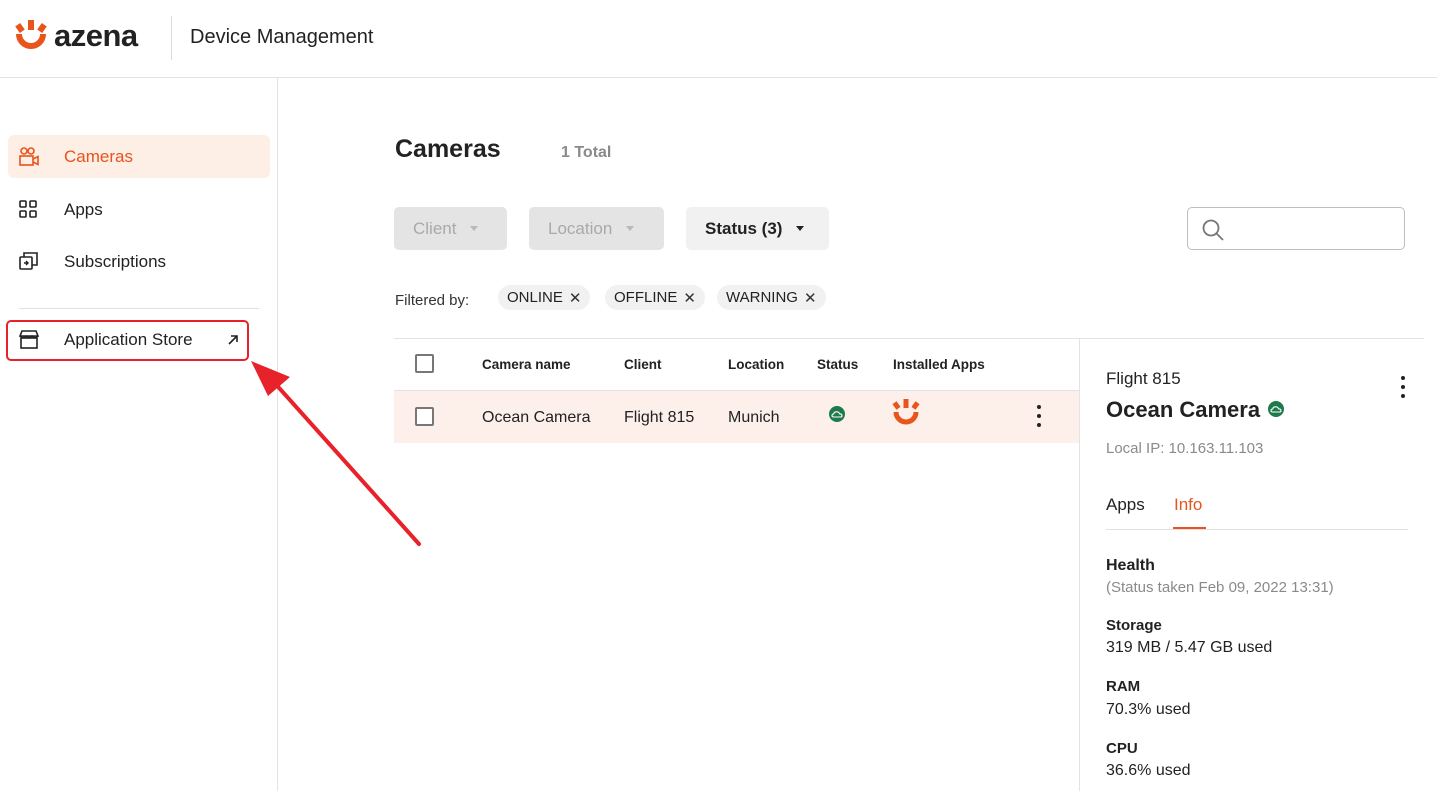  What do you see at coordinates (1148, 709) in the screenshot?
I see `ram-value: 70.3% used` at bounding box center [1148, 709].